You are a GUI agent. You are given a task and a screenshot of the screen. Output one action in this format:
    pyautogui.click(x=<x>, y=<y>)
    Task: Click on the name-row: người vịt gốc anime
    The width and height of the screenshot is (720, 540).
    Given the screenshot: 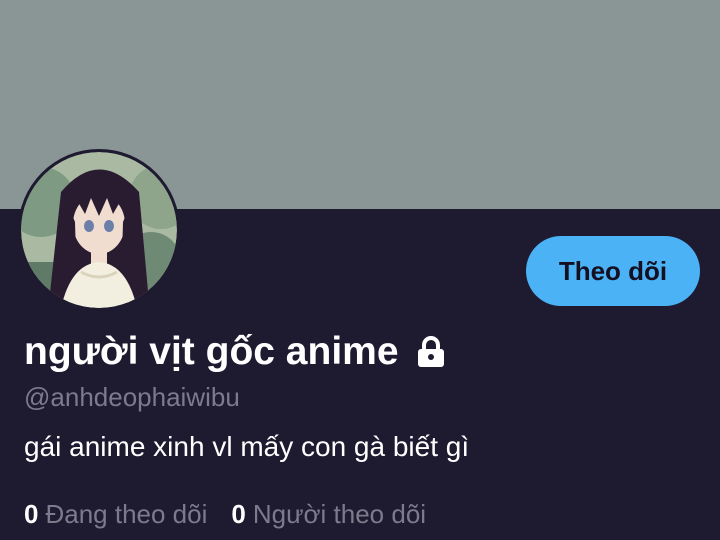 What is the action you would take?
    pyautogui.click(x=235, y=352)
    